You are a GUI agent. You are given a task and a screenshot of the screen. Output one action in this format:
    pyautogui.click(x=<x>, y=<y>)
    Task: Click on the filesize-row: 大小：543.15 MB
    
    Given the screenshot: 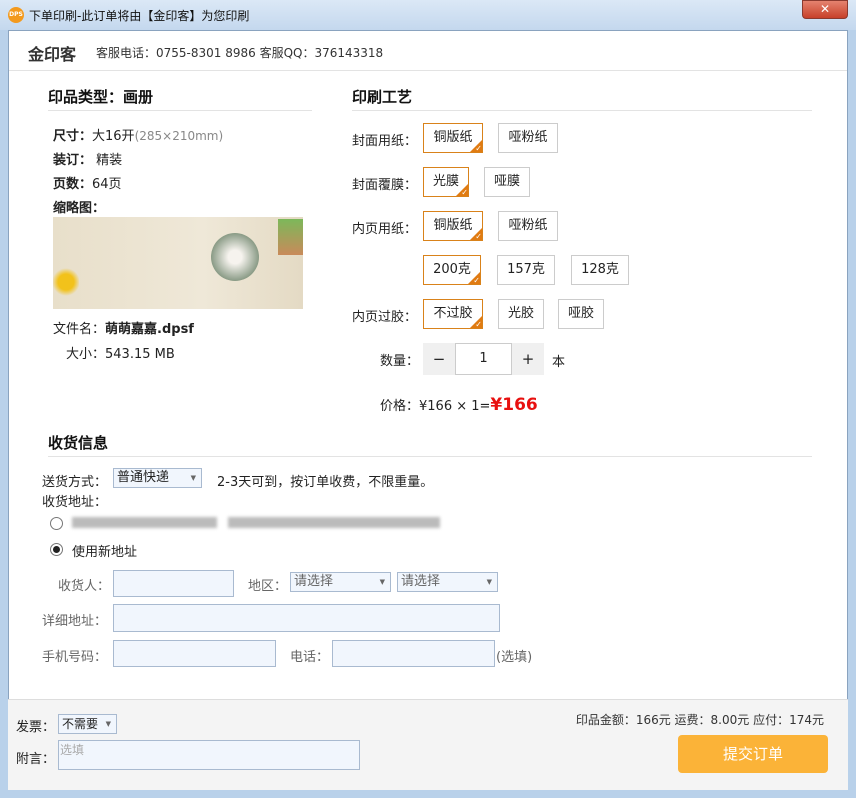 What is the action you would take?
    pyautogui.click(x=120, y=352)
    